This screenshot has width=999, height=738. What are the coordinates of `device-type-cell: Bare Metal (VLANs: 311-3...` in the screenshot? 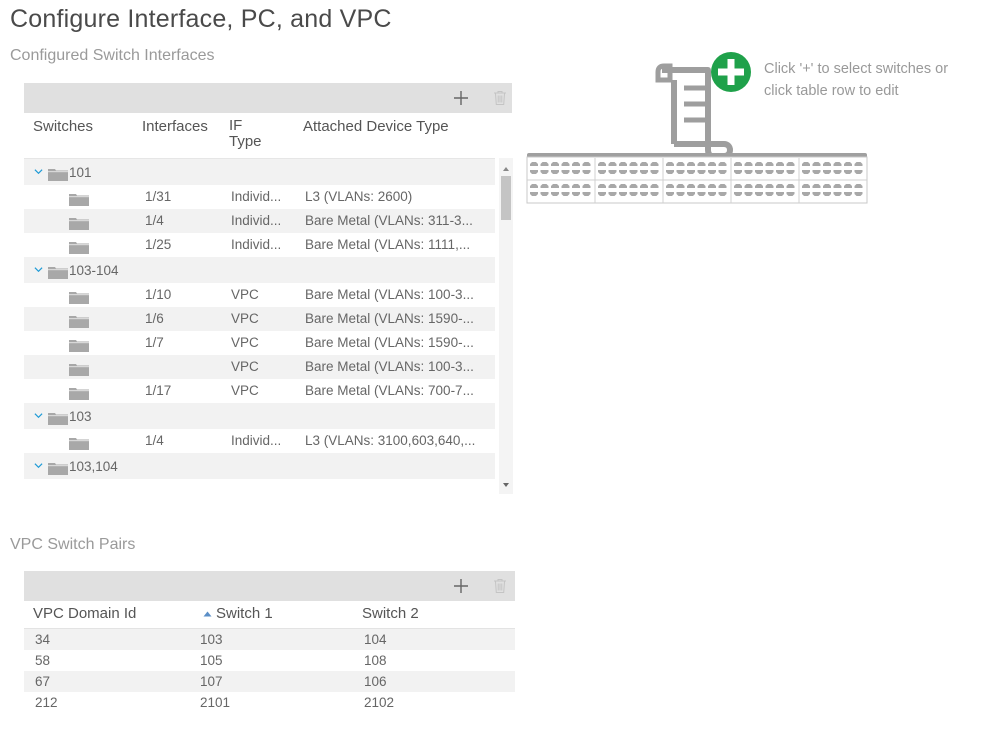 It's located at (389, 220).